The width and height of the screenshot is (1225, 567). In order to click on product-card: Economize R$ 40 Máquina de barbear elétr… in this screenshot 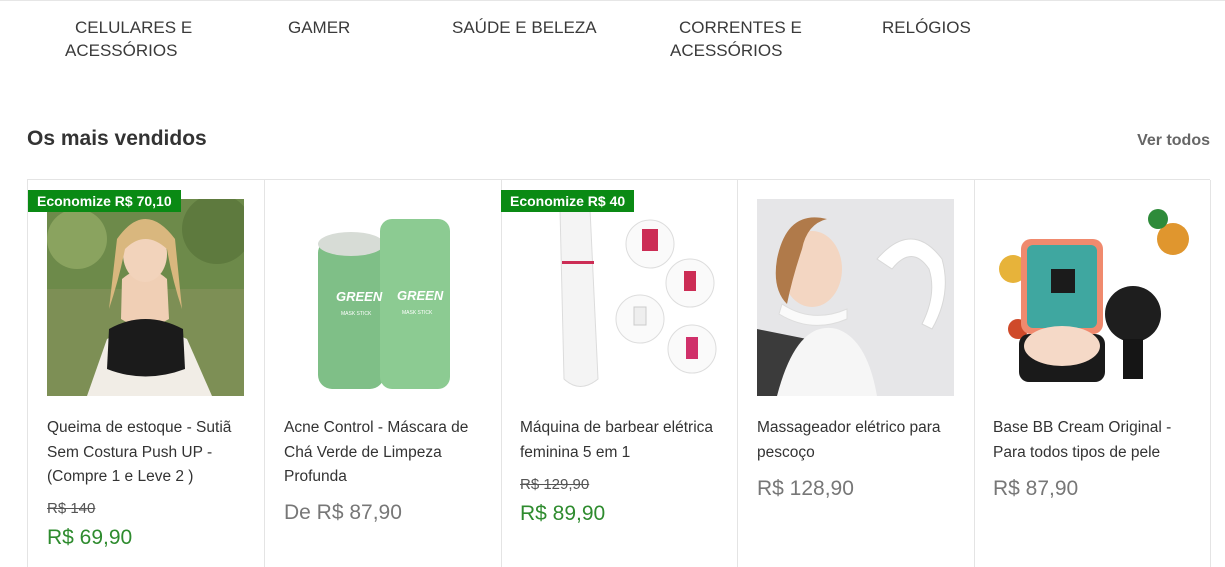, I will do `click(619, 373)`.